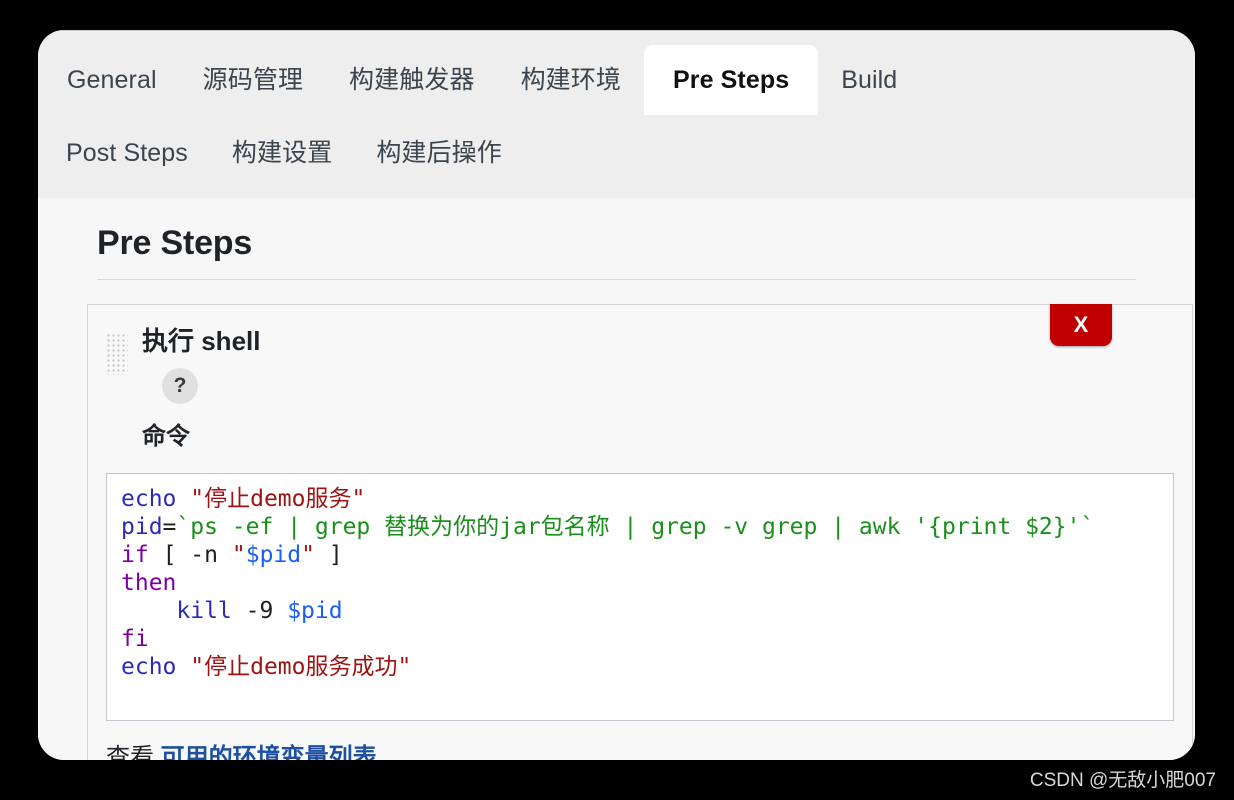 Image resolution: width=1234 pixels, height=800 pixels. Describe the element at coordinates (869, 80) in the screenshot. I see `tab-build: Build` at that location.